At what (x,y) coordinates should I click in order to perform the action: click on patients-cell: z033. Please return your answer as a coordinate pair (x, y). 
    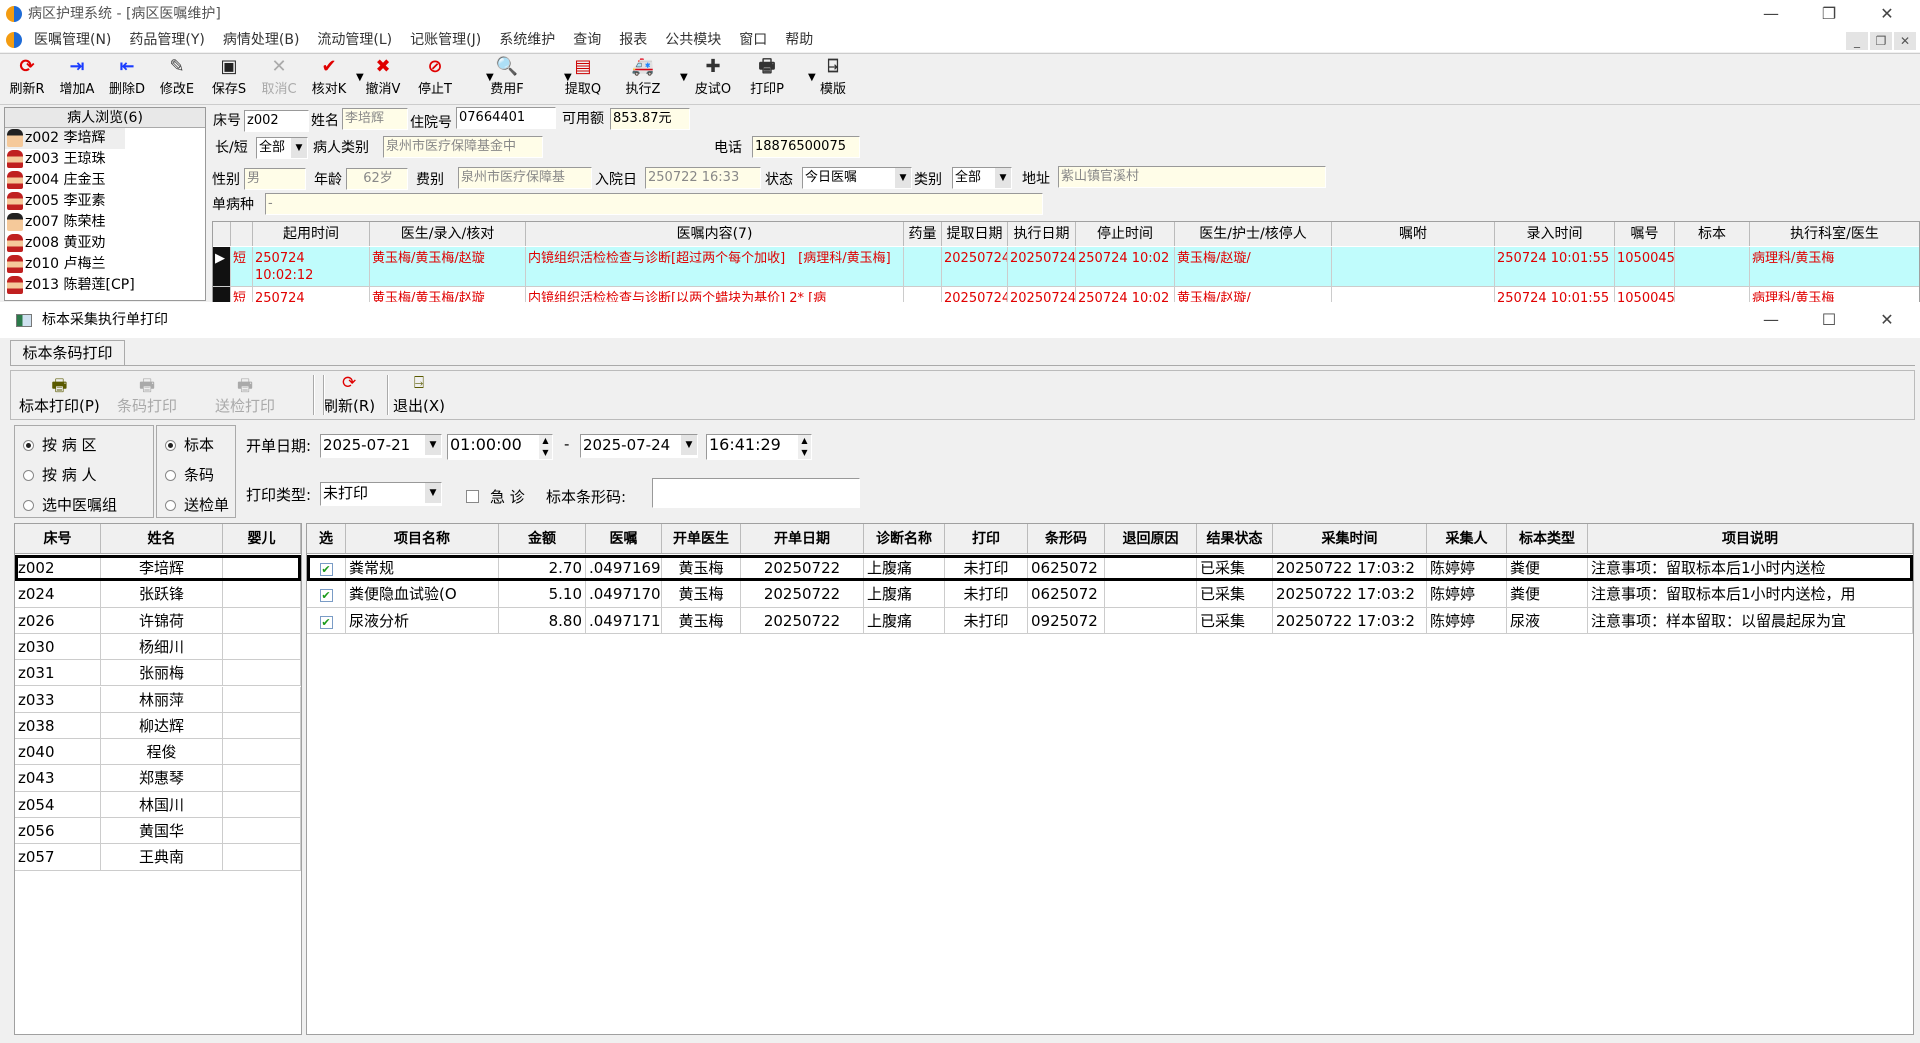
    Looking at the image, I should click on (58, 699).